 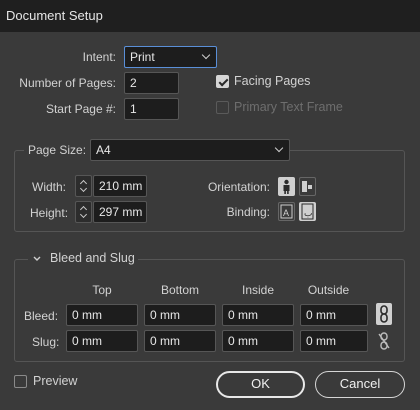 What do you see at coordinates (120, 186) in the screenshot?
I see `width-input: 210 mm` at bounding box center [120, 186].